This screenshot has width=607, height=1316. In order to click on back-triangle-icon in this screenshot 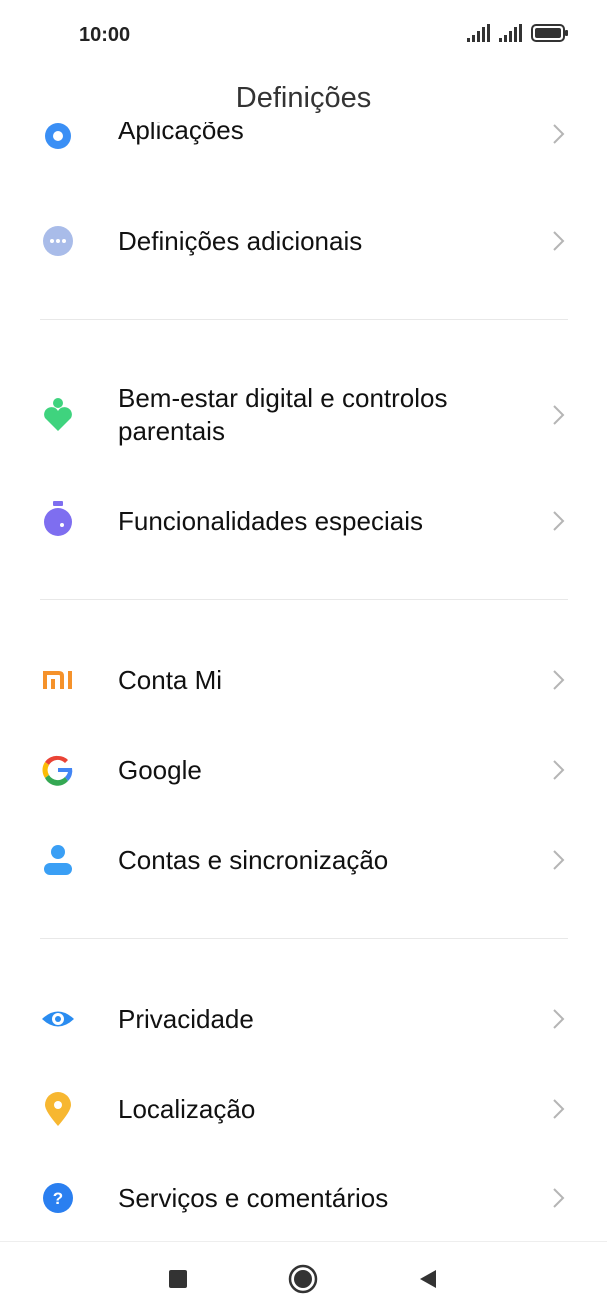, I will do `click(428, 1279)`.